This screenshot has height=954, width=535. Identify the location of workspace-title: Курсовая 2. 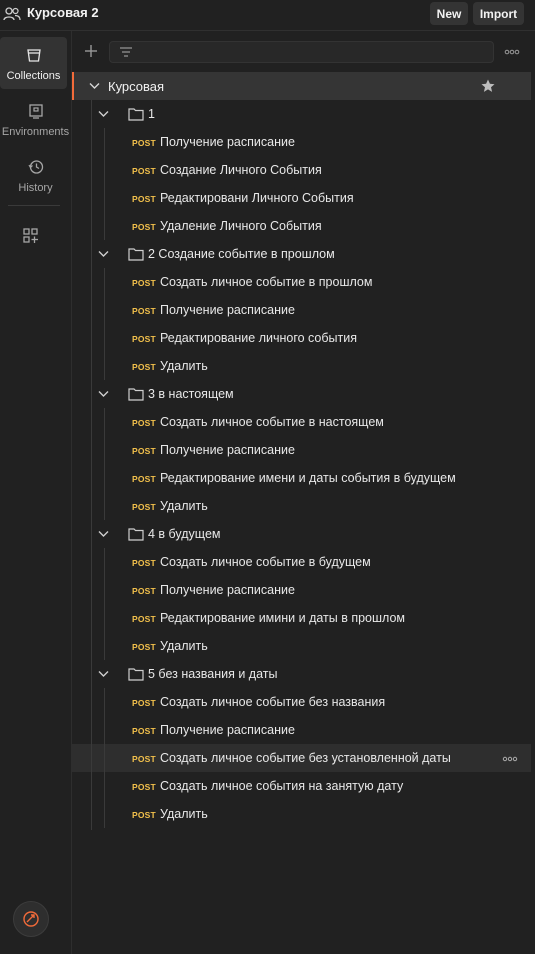
(63, 12).